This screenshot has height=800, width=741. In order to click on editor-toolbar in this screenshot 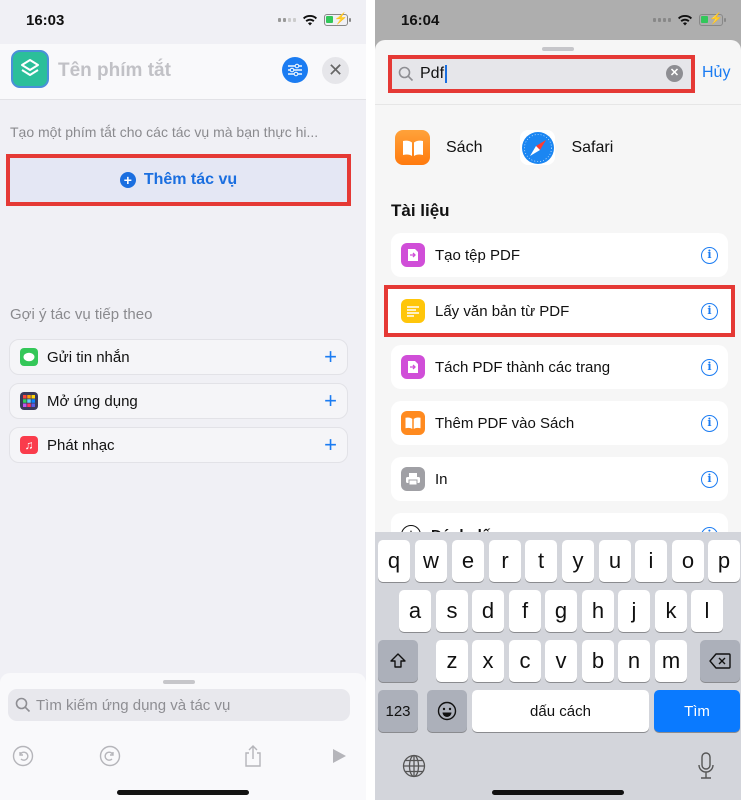, I will do `click(183, 760)`.